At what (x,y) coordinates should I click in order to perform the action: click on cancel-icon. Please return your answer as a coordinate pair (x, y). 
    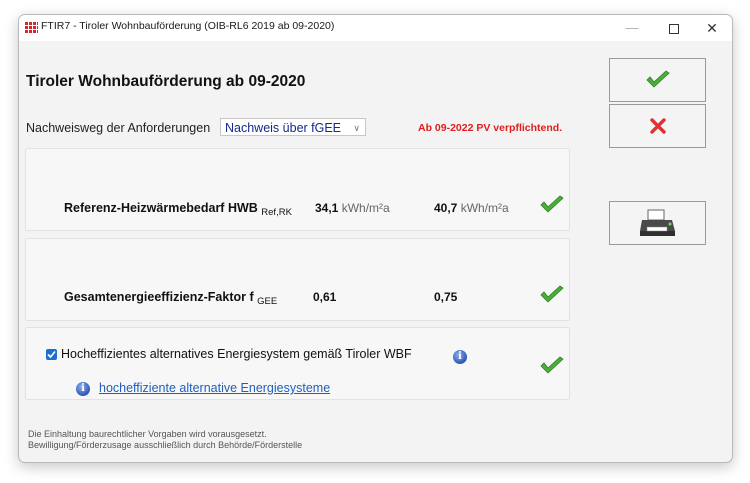
    Looking at the image, I should click on (657, 126).